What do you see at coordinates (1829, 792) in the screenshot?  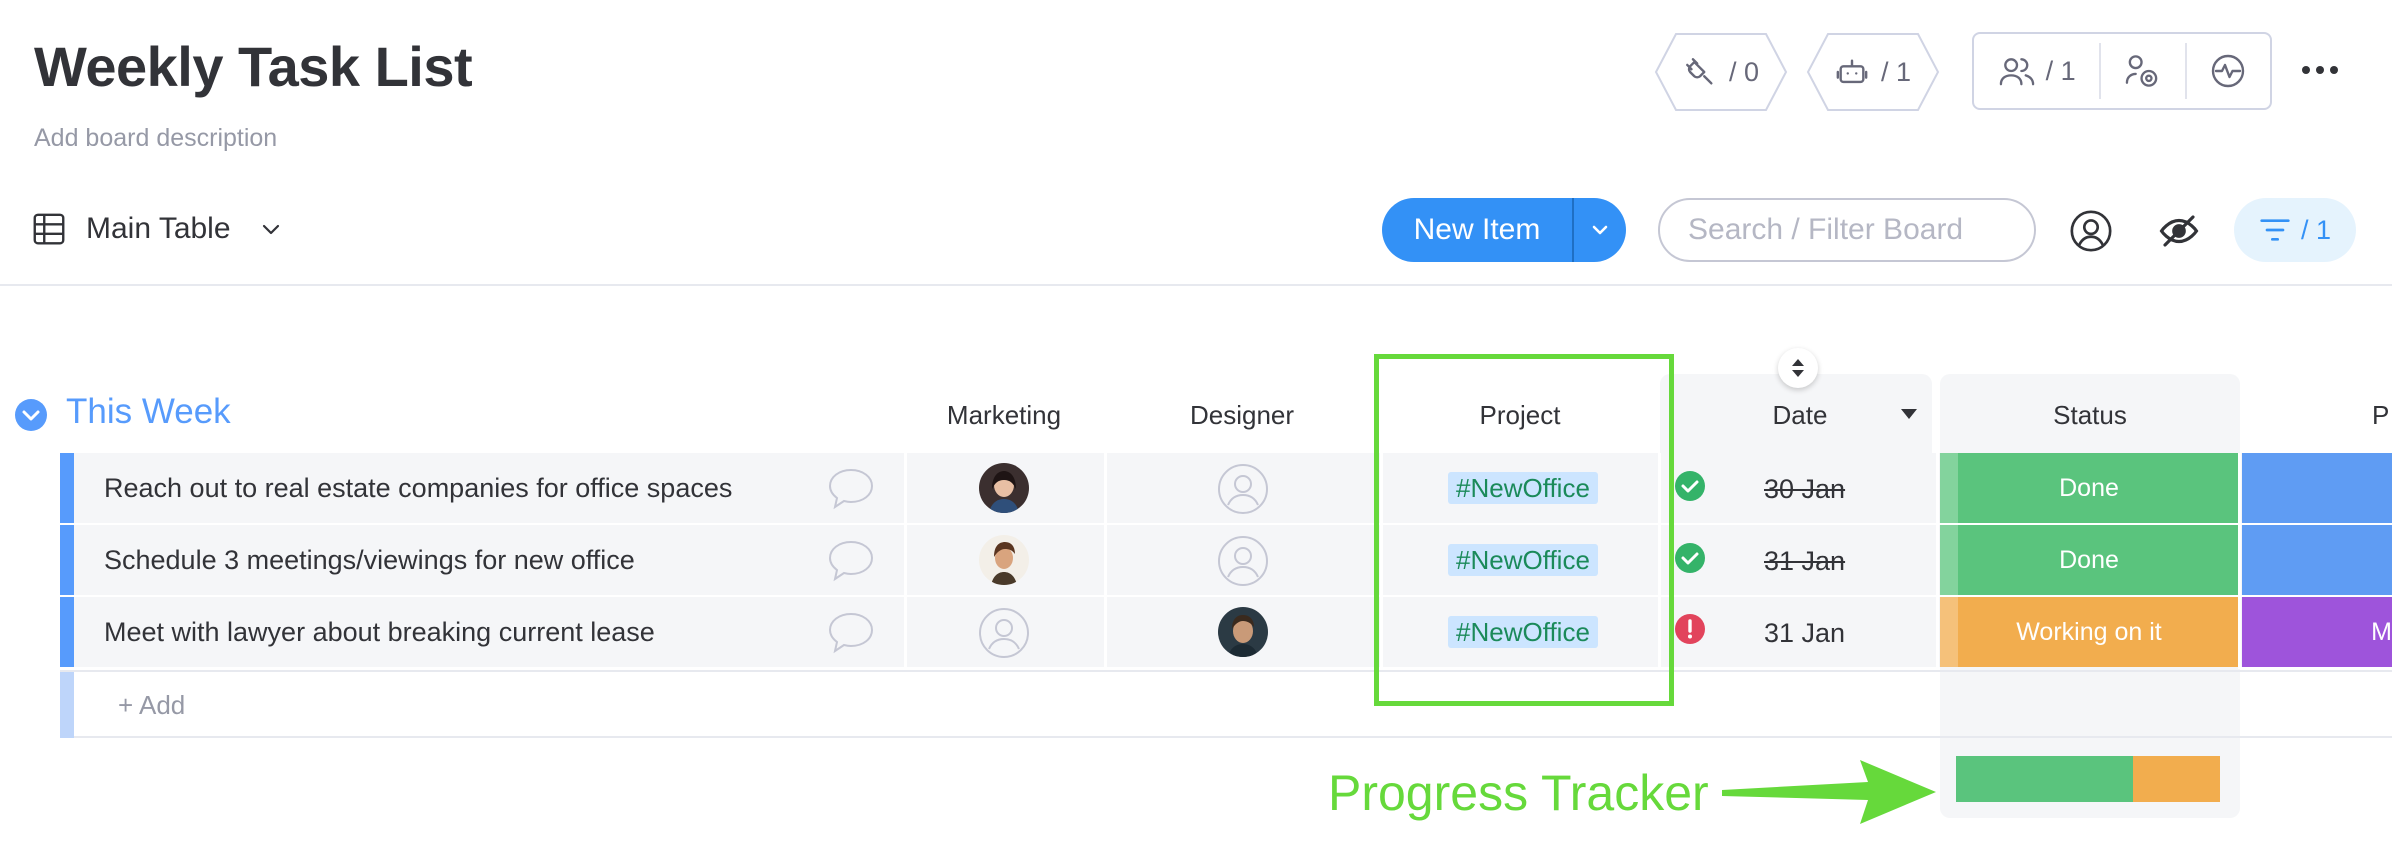 I see `arrow-right-icon` at bounding box center [1829, 792].